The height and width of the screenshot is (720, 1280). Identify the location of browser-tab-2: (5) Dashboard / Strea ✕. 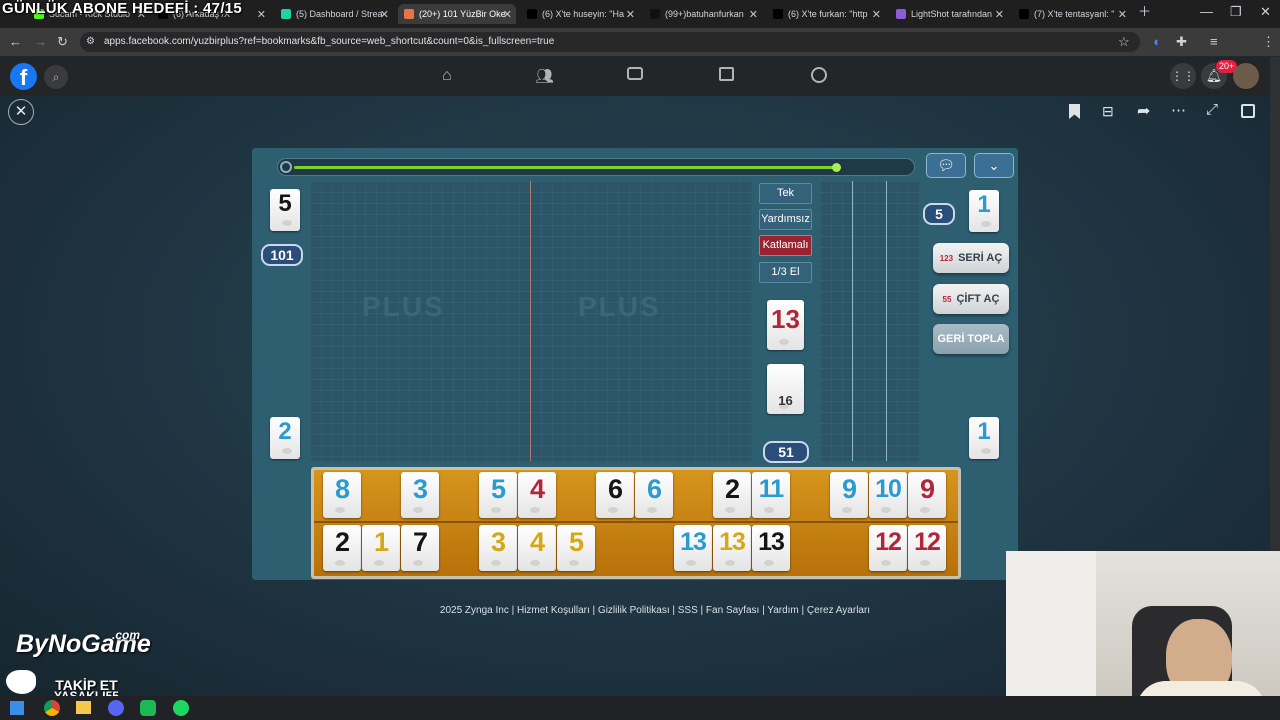
(334, 14).